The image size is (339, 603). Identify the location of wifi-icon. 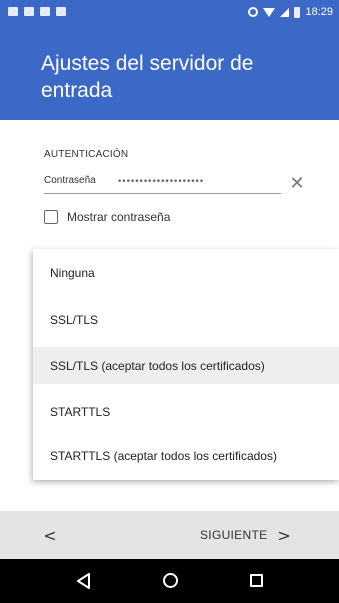
(269, 12).